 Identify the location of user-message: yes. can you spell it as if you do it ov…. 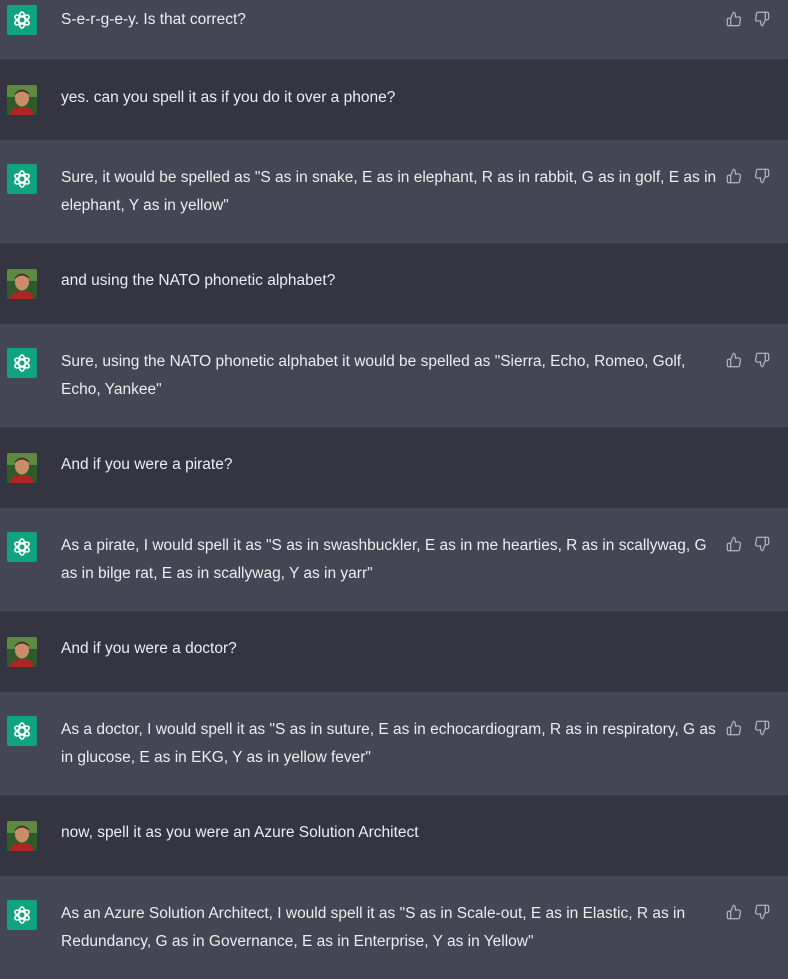
(394, 100).